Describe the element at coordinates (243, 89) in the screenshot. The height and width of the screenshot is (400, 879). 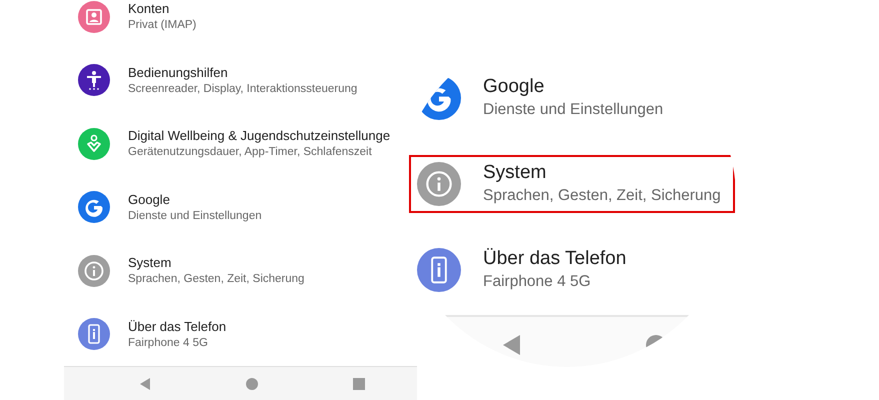
I see `item-subtitle: Screenreader, Display, Interaktionssteuerung` at that location.